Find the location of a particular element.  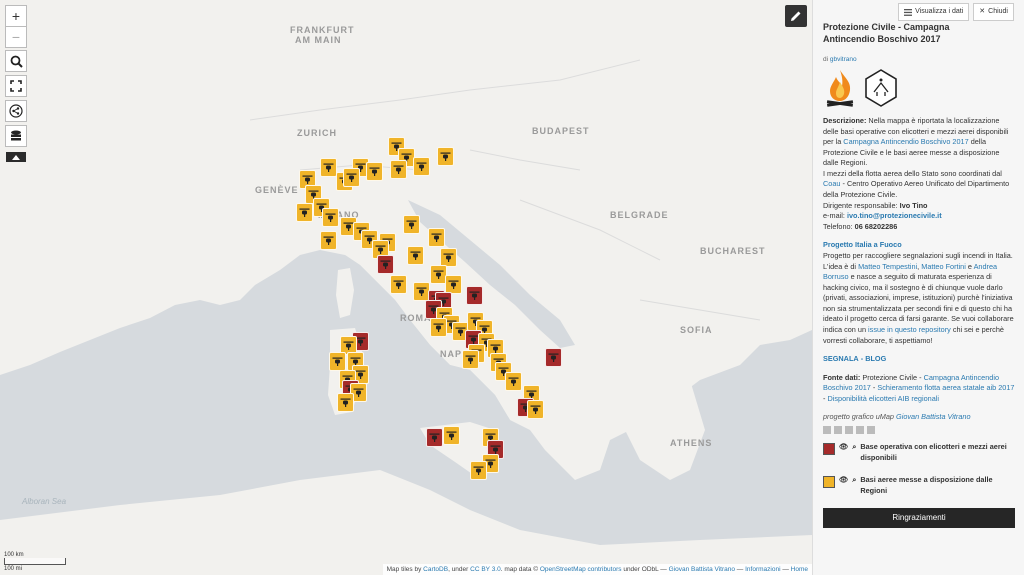

city-label: BUDAPEST is located at coordinates (561, 131).